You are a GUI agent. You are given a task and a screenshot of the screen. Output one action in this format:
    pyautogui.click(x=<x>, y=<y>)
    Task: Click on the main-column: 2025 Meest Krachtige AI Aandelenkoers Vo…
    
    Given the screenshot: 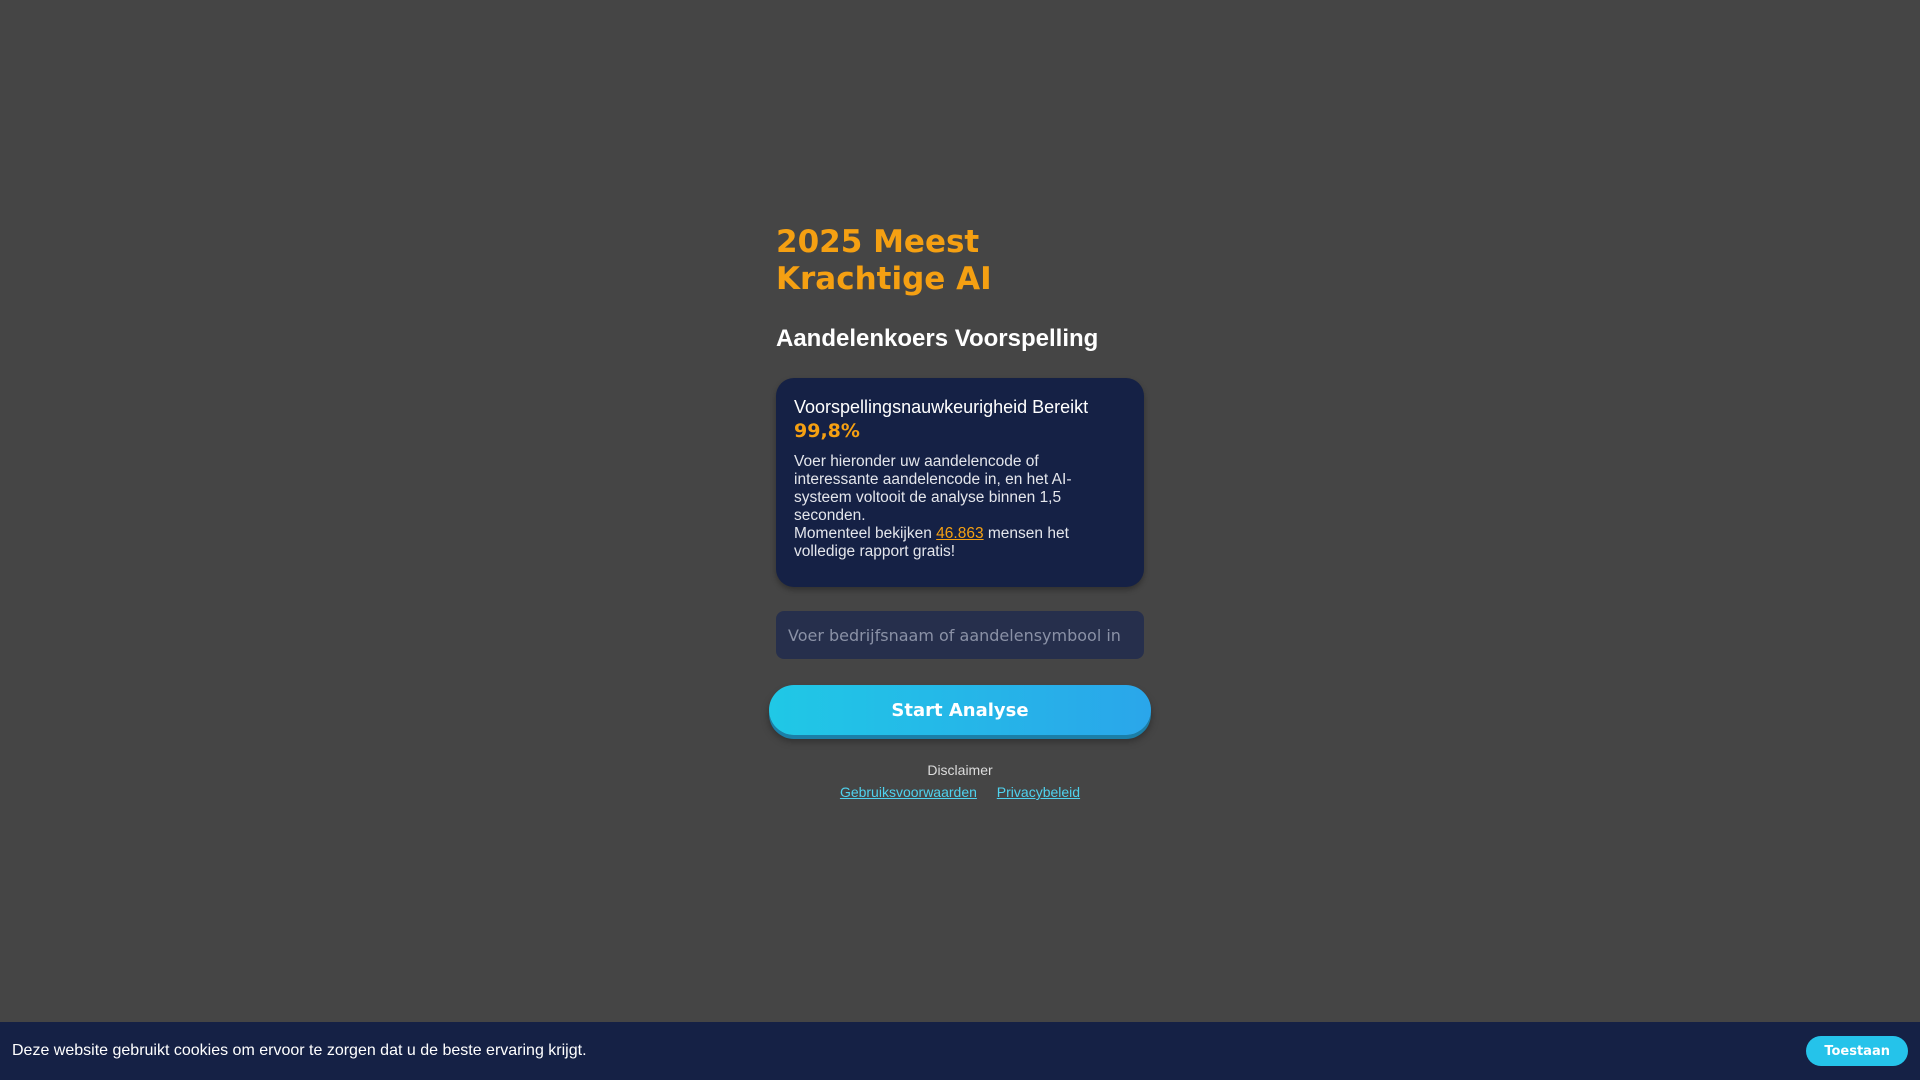 What is the action you would take?
    pyautogui.click(x=960, y=512)
    